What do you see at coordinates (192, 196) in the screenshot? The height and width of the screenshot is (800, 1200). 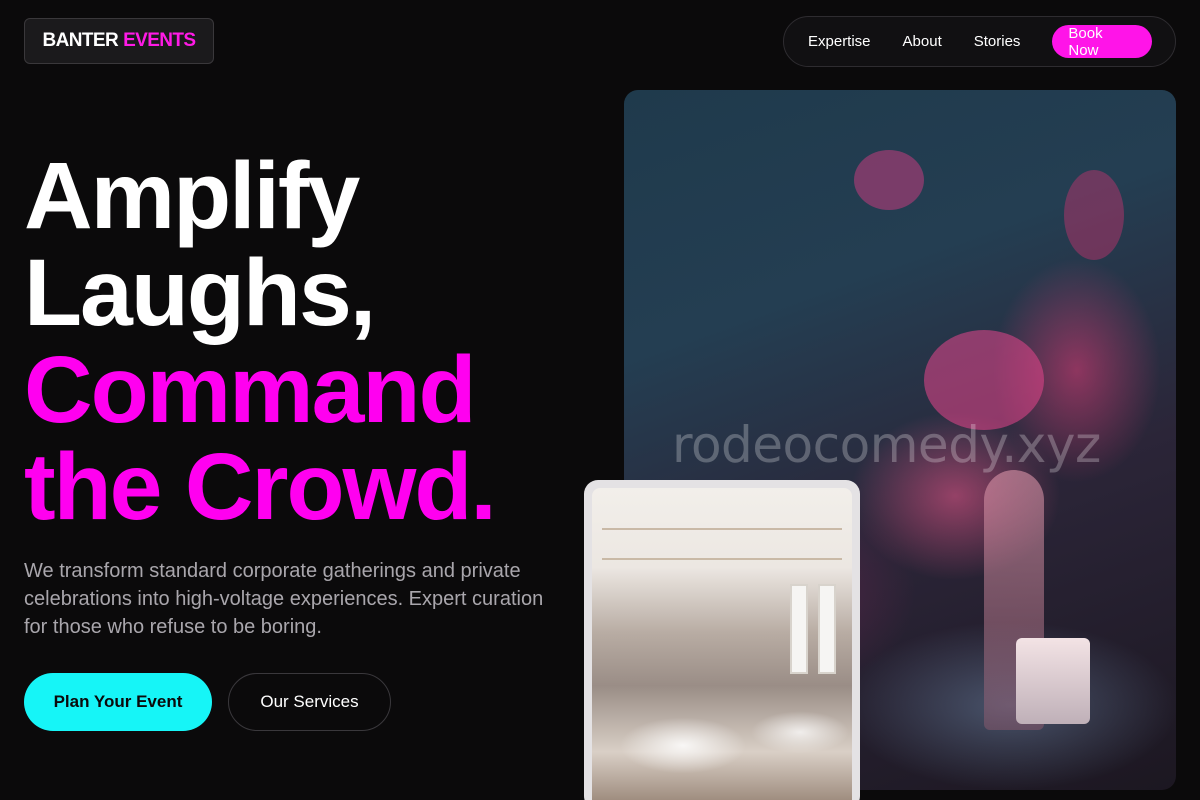 I see `headline-line-1: Amplify` at bounding box center [192, 196].